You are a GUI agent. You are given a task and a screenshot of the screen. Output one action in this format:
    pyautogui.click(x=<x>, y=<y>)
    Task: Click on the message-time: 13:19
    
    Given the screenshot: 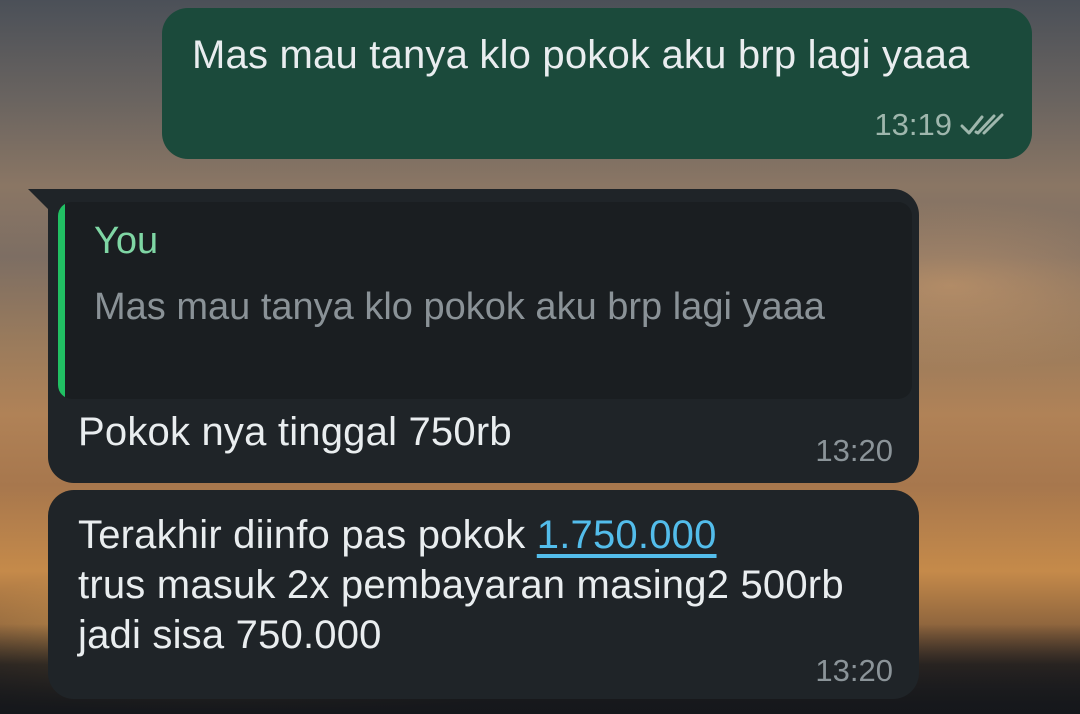 What is the action you would take?
    pyautogui.click(x=913, y=124)
    